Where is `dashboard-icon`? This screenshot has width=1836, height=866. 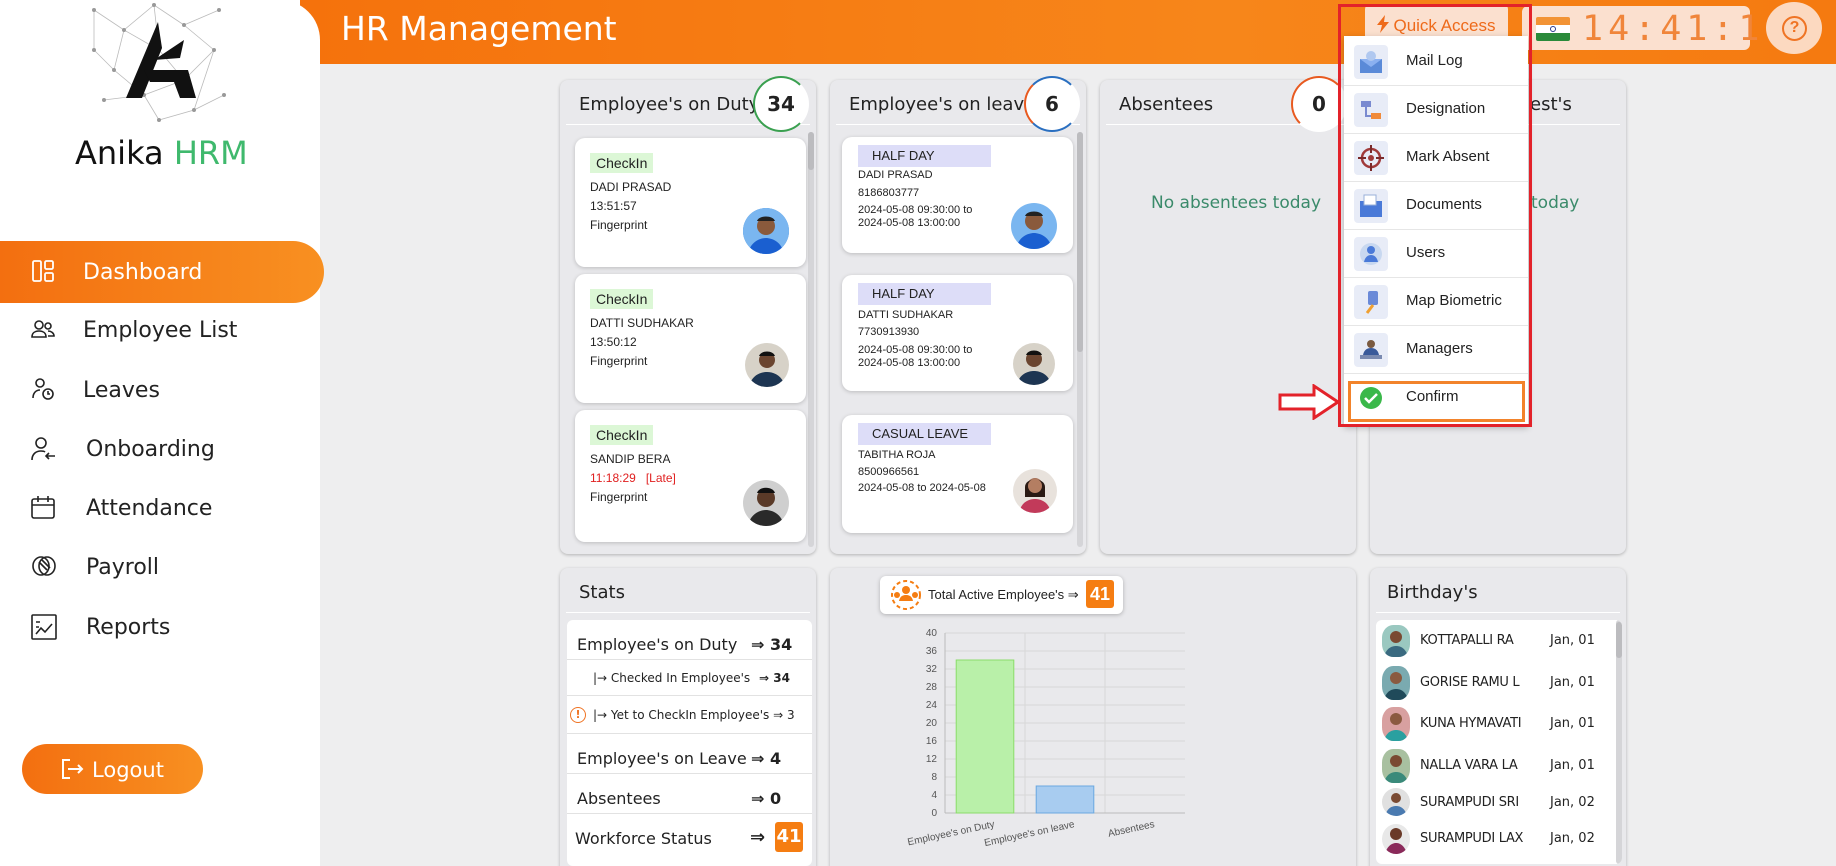
dashboard-icon is located at coordinates (44, 272).